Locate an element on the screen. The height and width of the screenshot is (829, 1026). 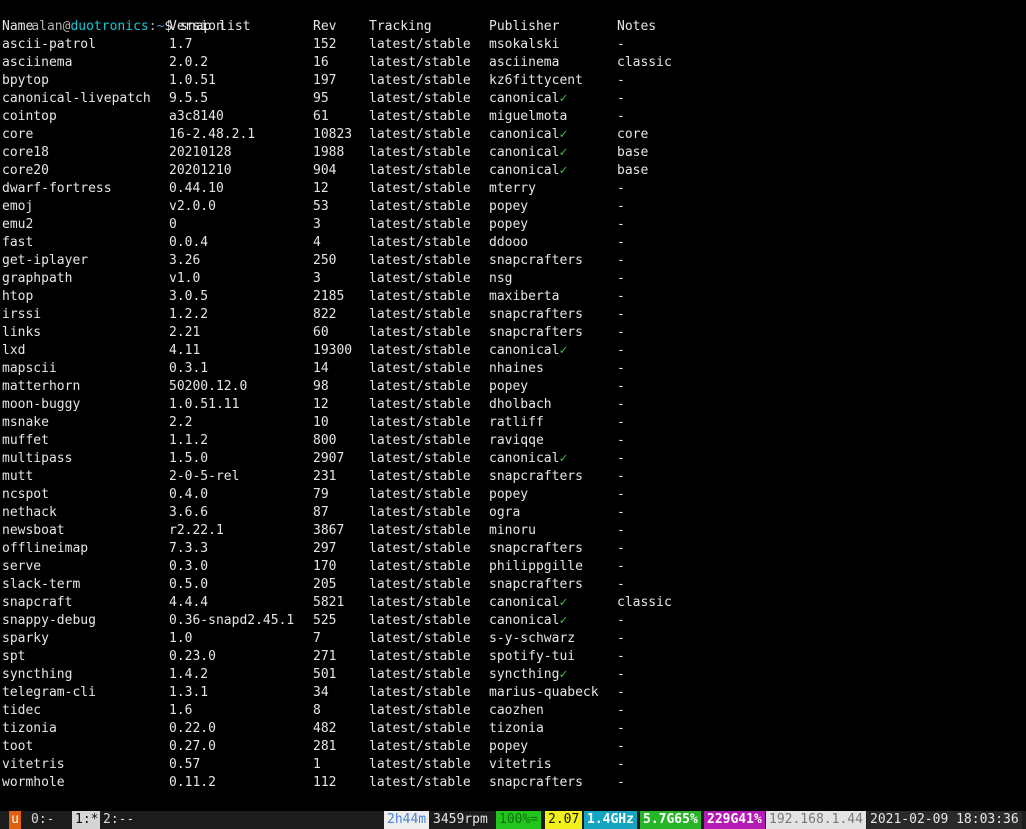
publisher-name: syncthing is located at coordinates (524, 674).